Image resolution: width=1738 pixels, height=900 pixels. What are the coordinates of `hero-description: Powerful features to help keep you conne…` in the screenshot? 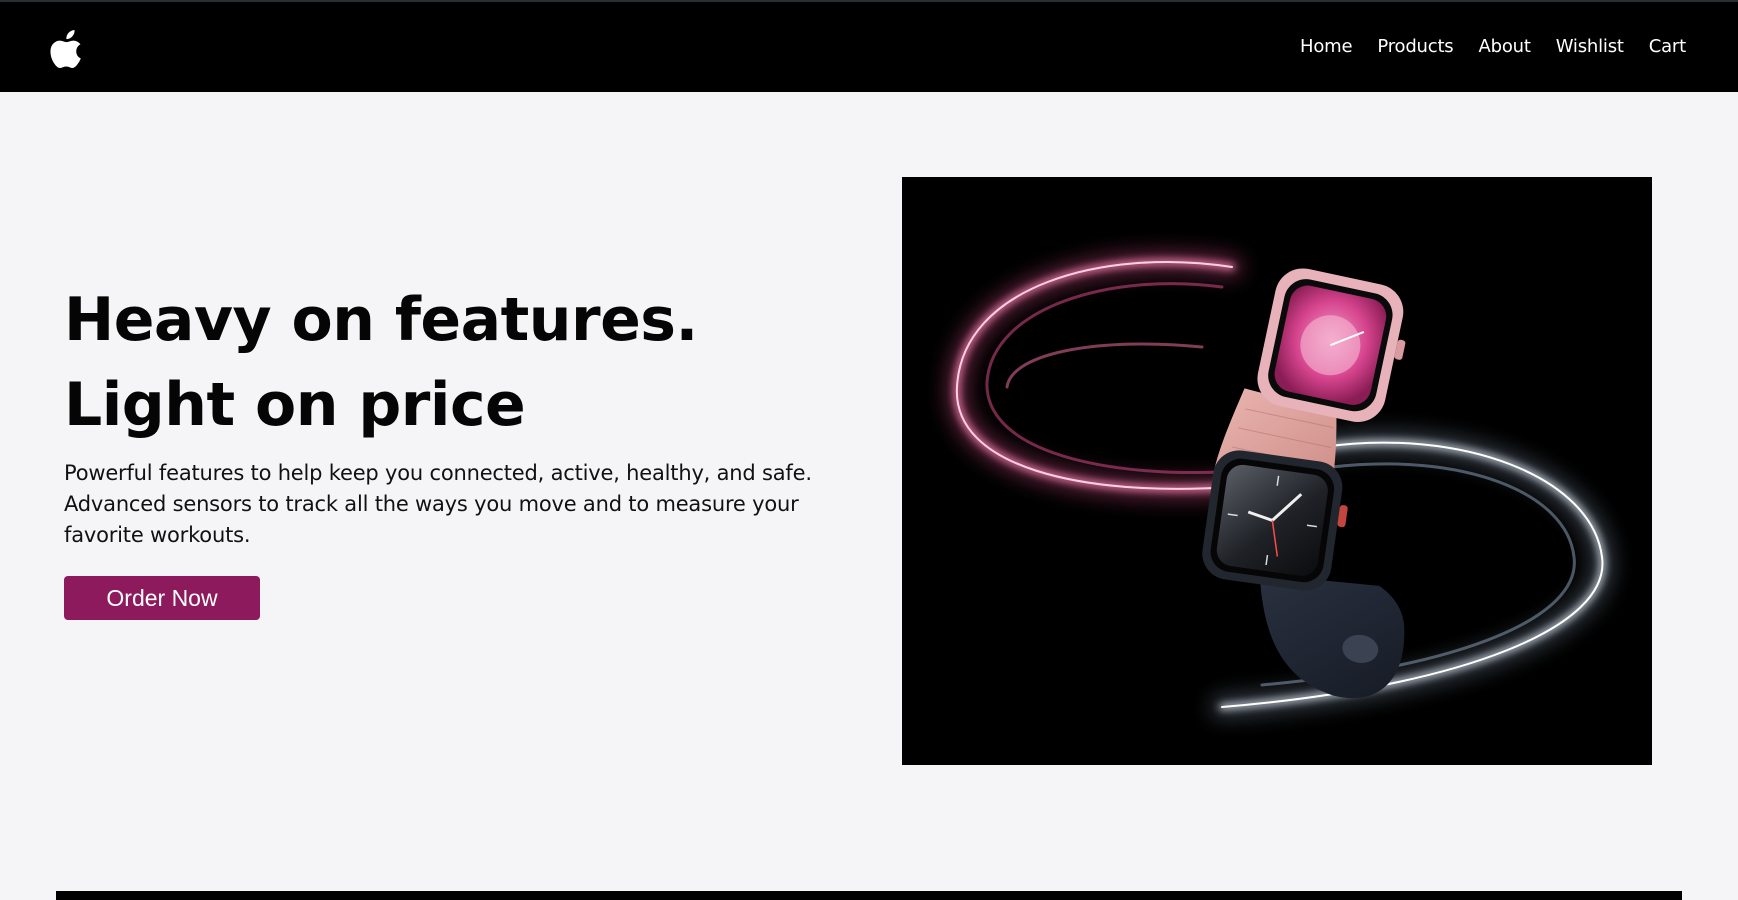 It's located at (438, 504).